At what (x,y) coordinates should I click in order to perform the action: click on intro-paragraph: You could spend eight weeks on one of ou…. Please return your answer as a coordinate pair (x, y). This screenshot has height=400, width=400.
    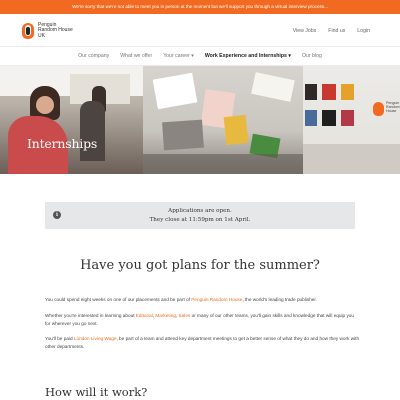
    Looking at the image, I should click on (202, 300).